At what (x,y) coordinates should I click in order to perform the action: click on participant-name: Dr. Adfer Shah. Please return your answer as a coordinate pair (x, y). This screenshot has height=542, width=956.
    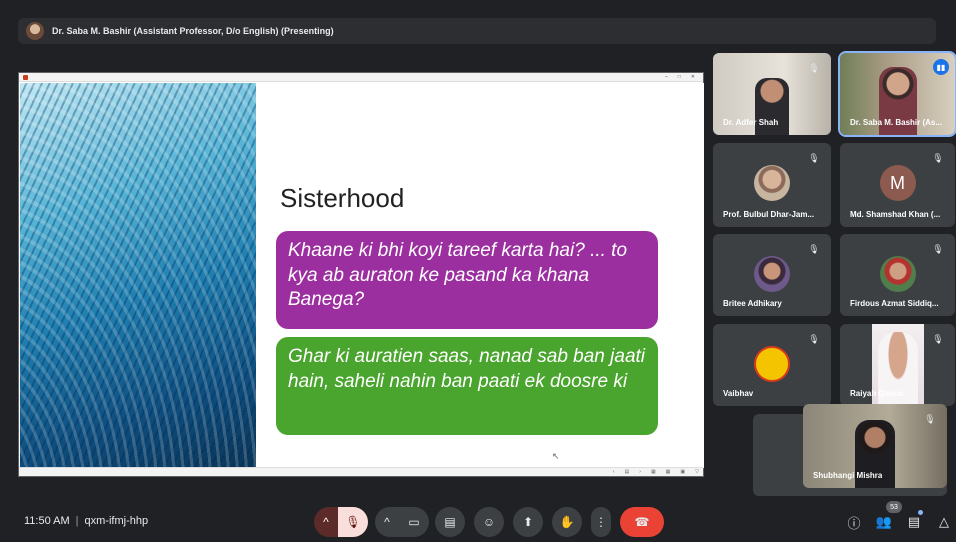
    Looking at the image, I should click on (751, 122).